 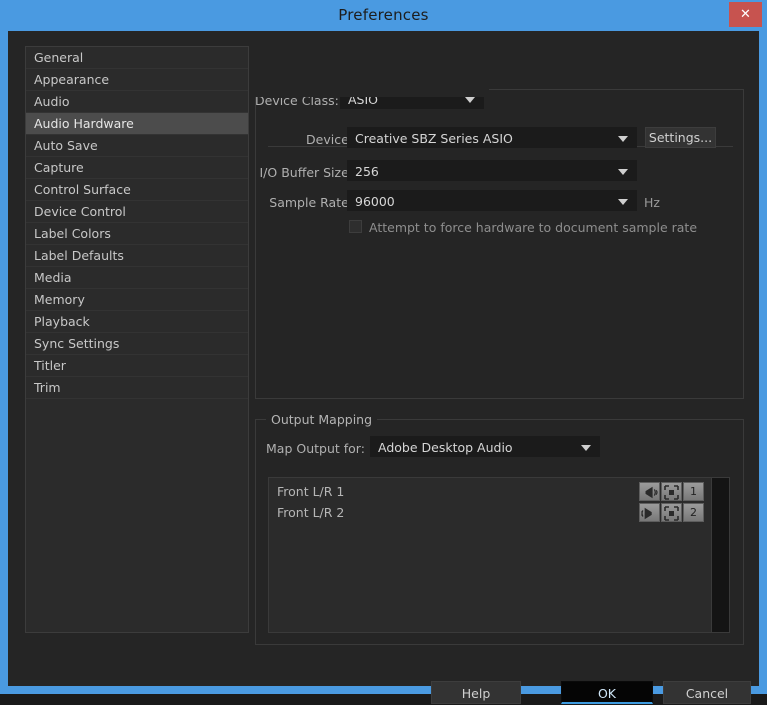 I want to click on sidebar-item-label-colors: Label Colors, so click(x=137, y=234).